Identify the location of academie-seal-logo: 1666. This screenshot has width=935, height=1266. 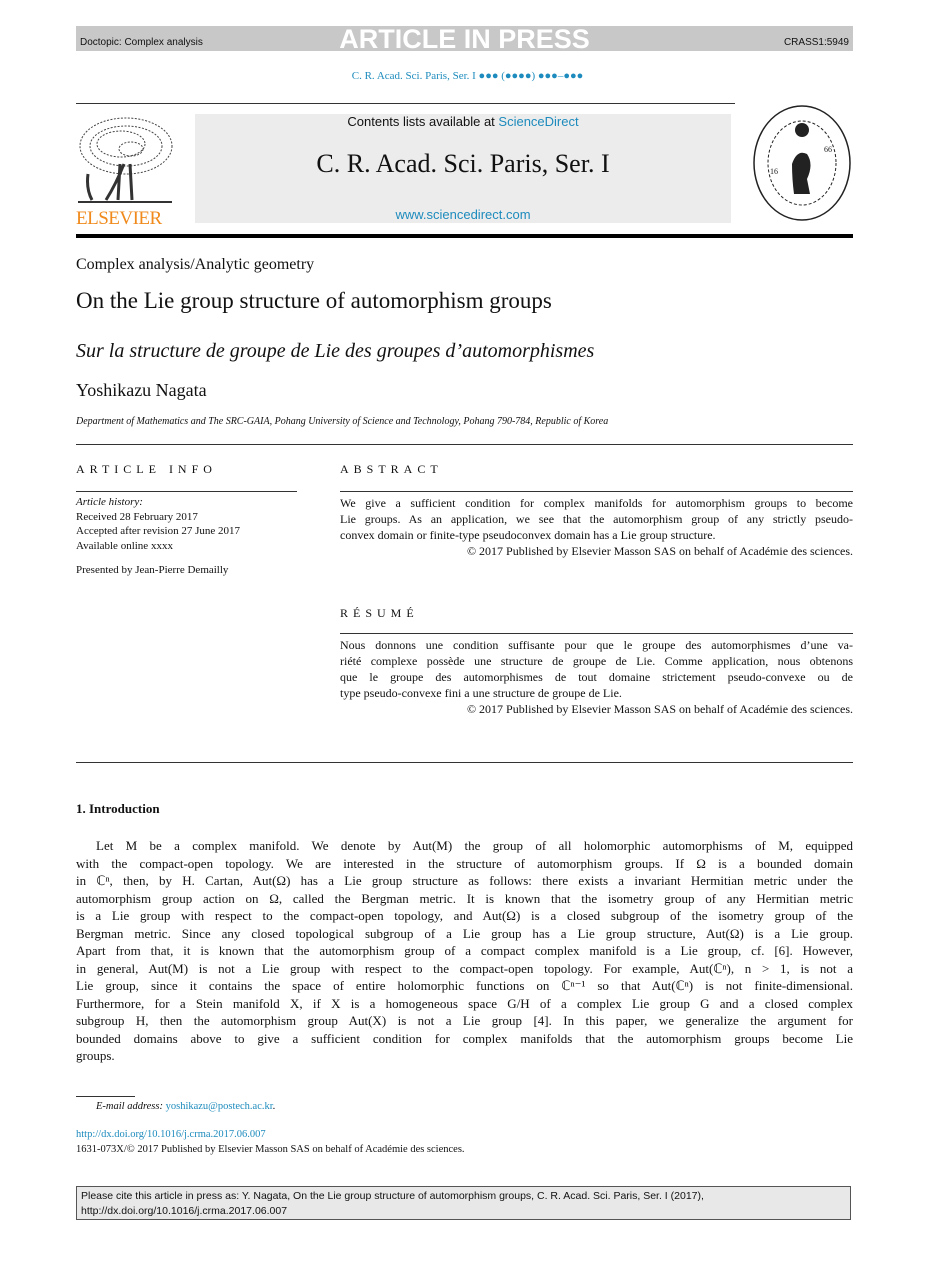
(802, 163).